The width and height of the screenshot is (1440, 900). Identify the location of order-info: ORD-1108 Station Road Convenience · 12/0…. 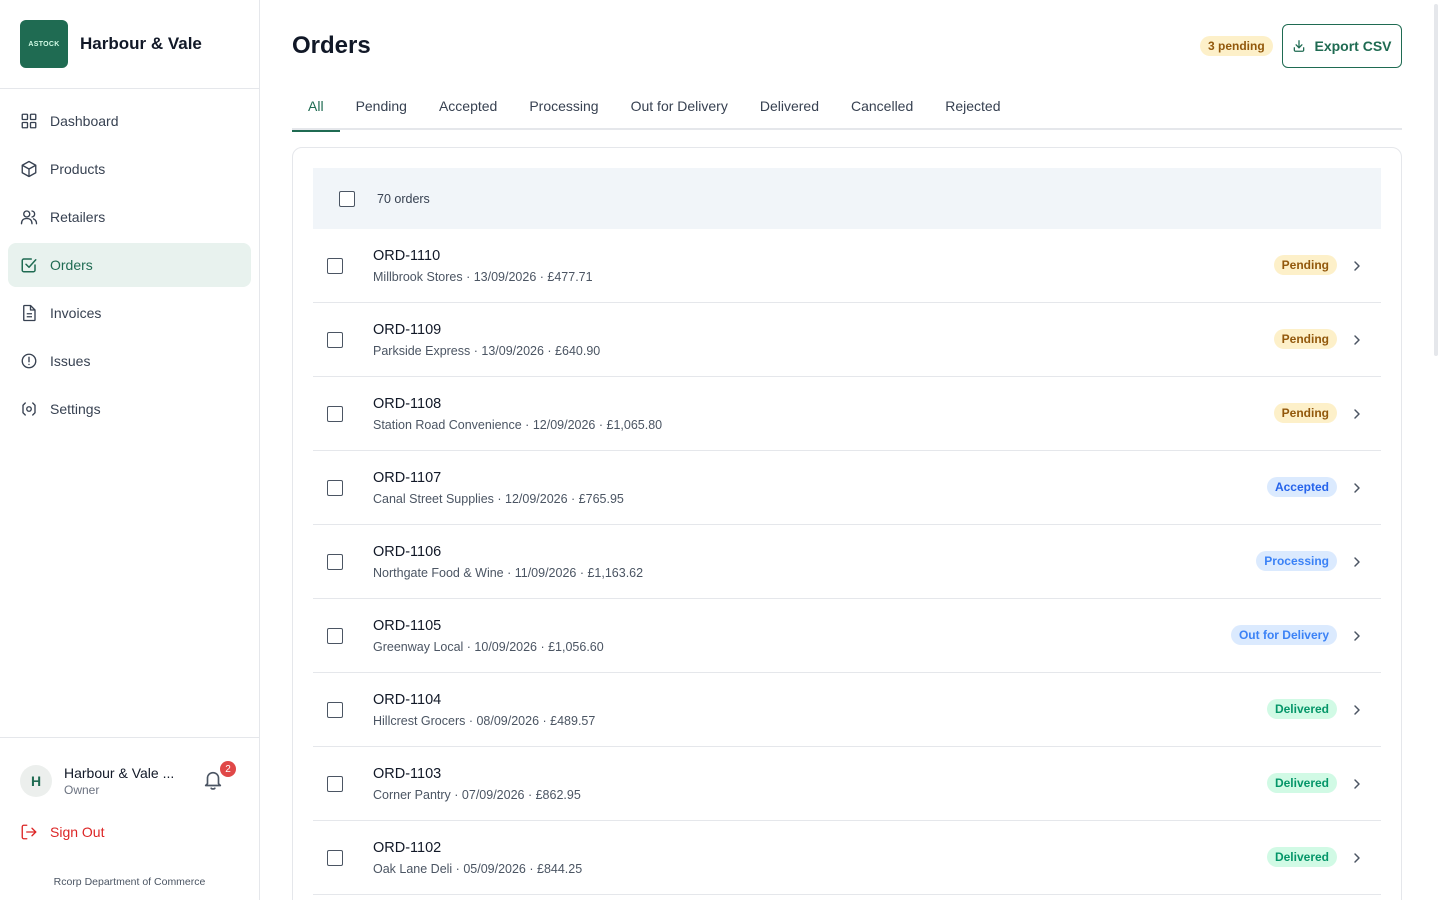
(517, 414).